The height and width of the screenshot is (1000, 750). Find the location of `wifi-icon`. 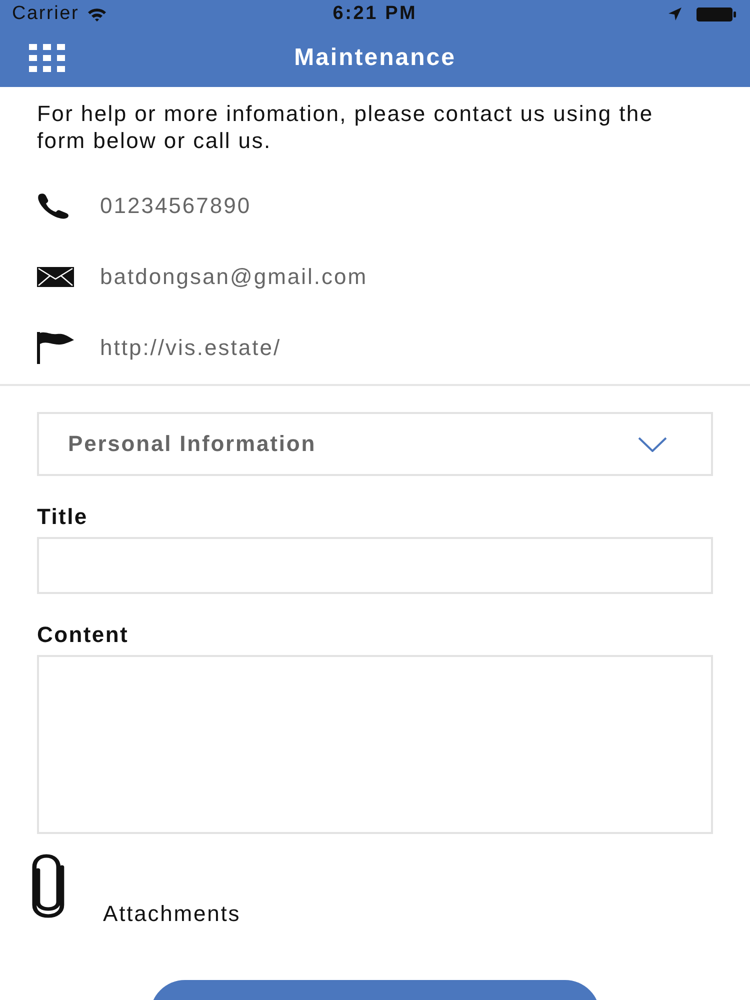

wifi-icon is located at coordinates (97, 14).